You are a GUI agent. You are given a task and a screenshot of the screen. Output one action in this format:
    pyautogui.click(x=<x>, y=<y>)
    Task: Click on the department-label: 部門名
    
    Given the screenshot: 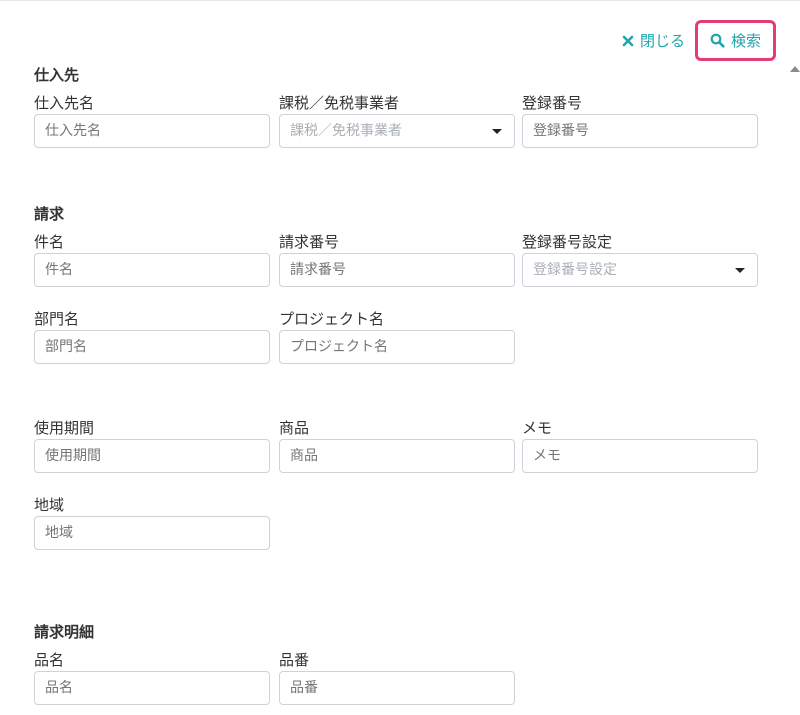 What is the action you would take?
    pyautogui.click(x=57, y=319)
    